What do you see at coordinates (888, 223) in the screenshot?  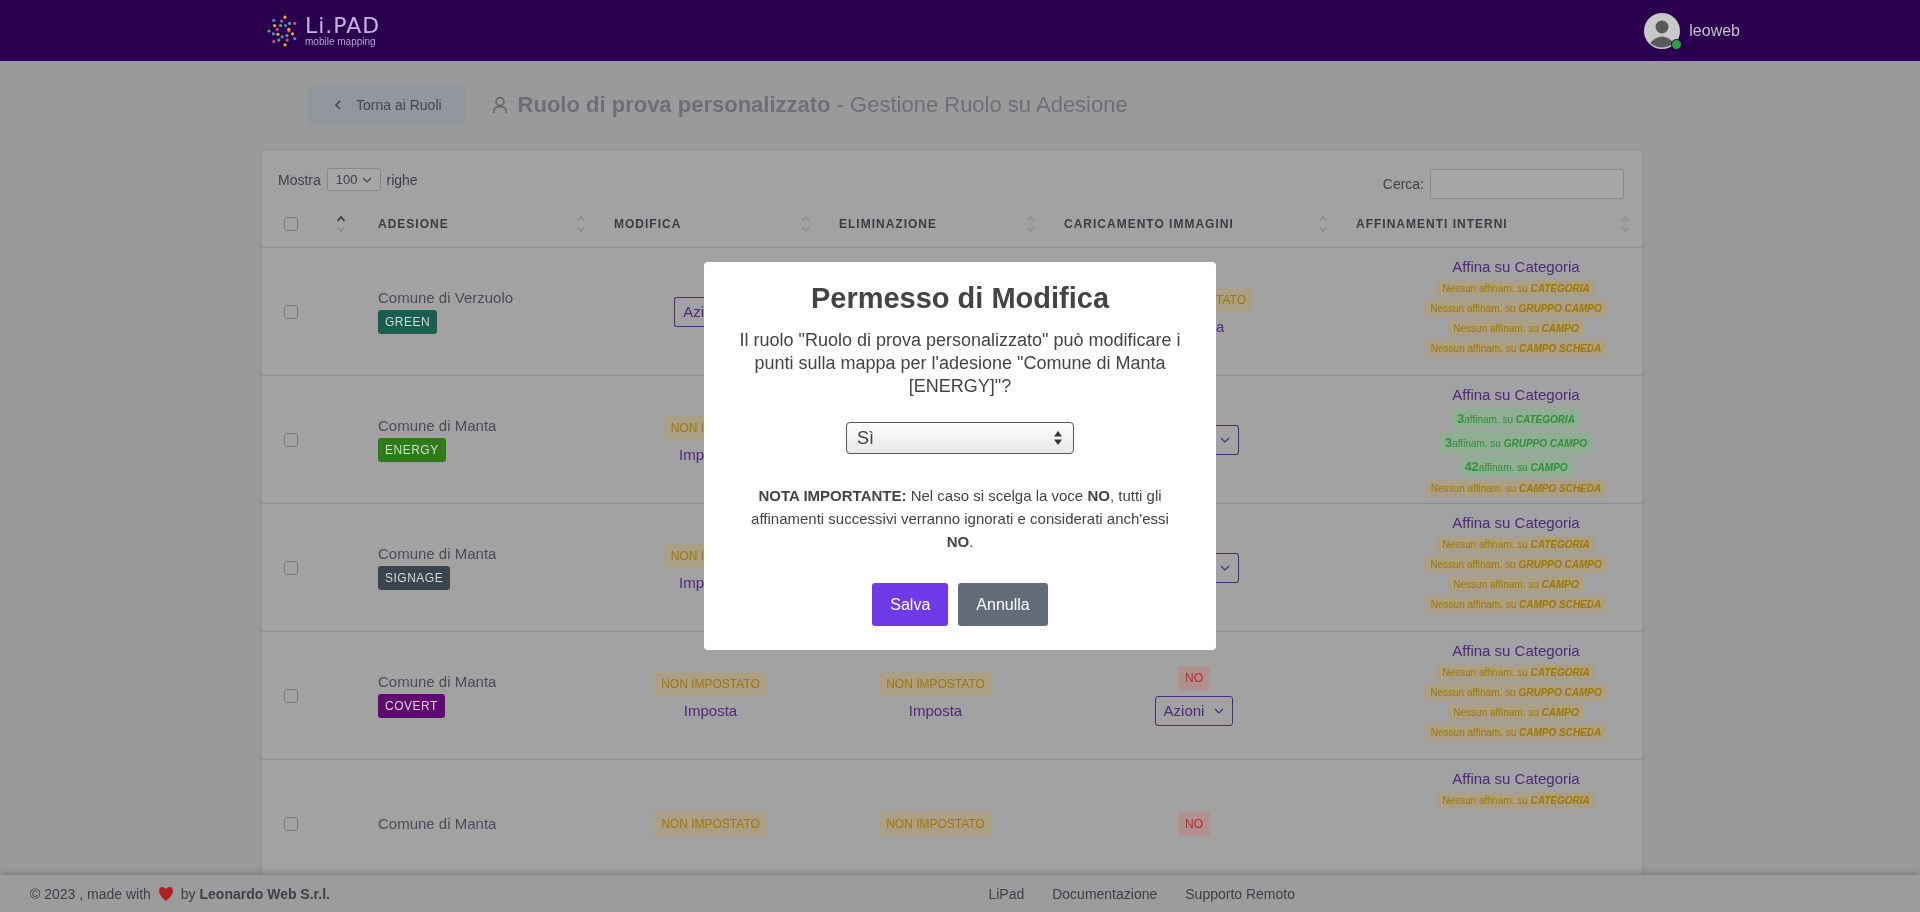 I see `column-header: ELIMINAZIONE` at bounding box center [888, 223].